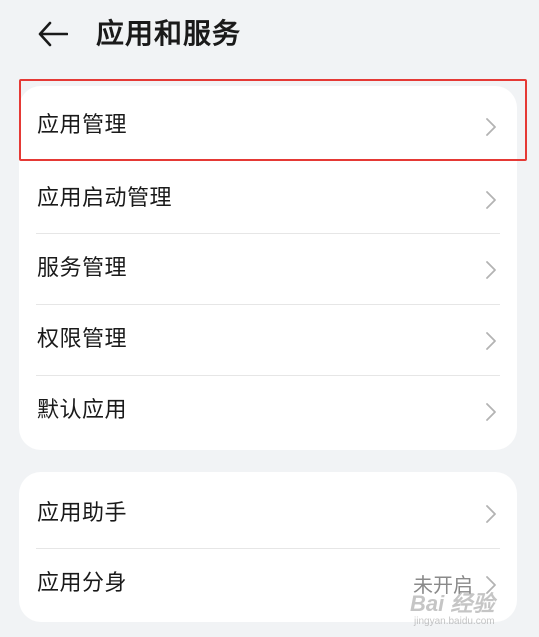 The image size is (539, 637). Describe the element at coordinates (268, 510) in the screenshot. I see `settings-item-app-assistant: 应用助手` at that location.